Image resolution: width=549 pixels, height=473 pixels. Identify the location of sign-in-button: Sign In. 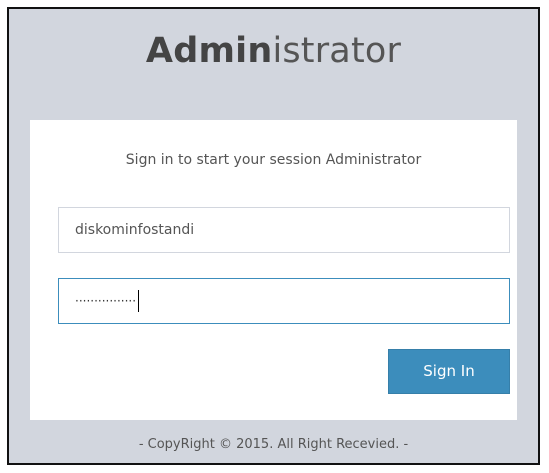
(449, 371).